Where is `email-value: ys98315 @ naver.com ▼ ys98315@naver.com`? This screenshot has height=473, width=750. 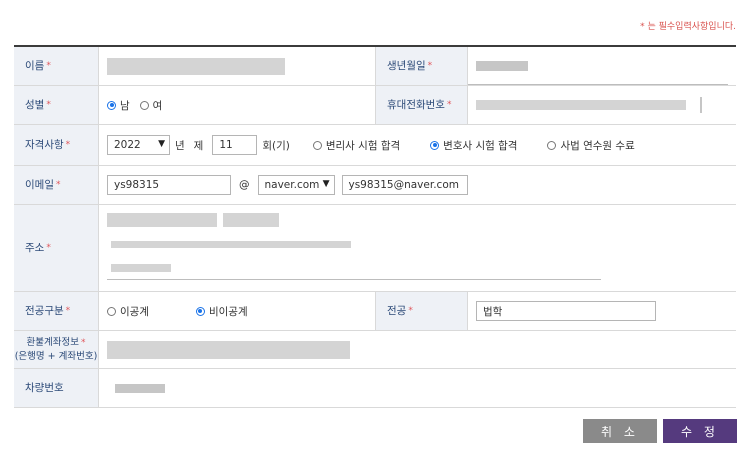
email-value: ys98315 @ naver.com ▼ ys98315@naver.com is located at coordinates (417, 185).